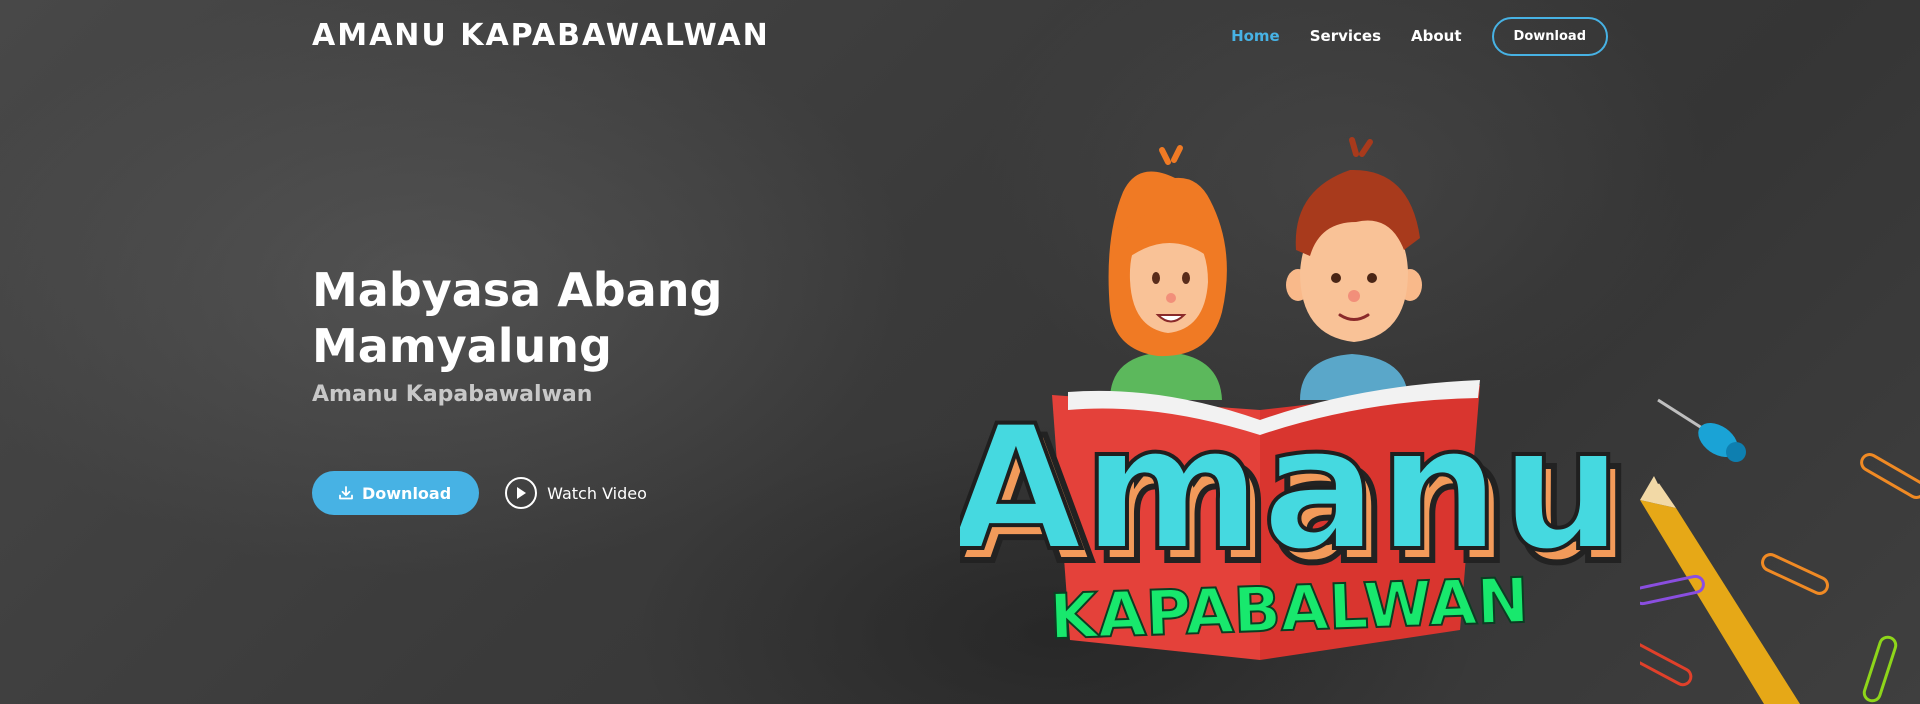 The width and height of the screenshot is (1920, 704). What do you see at coordinates (462, 346) in the screenshot?
I see `hero-title-line2: Mamyalung` at bounding box center [462, 346].